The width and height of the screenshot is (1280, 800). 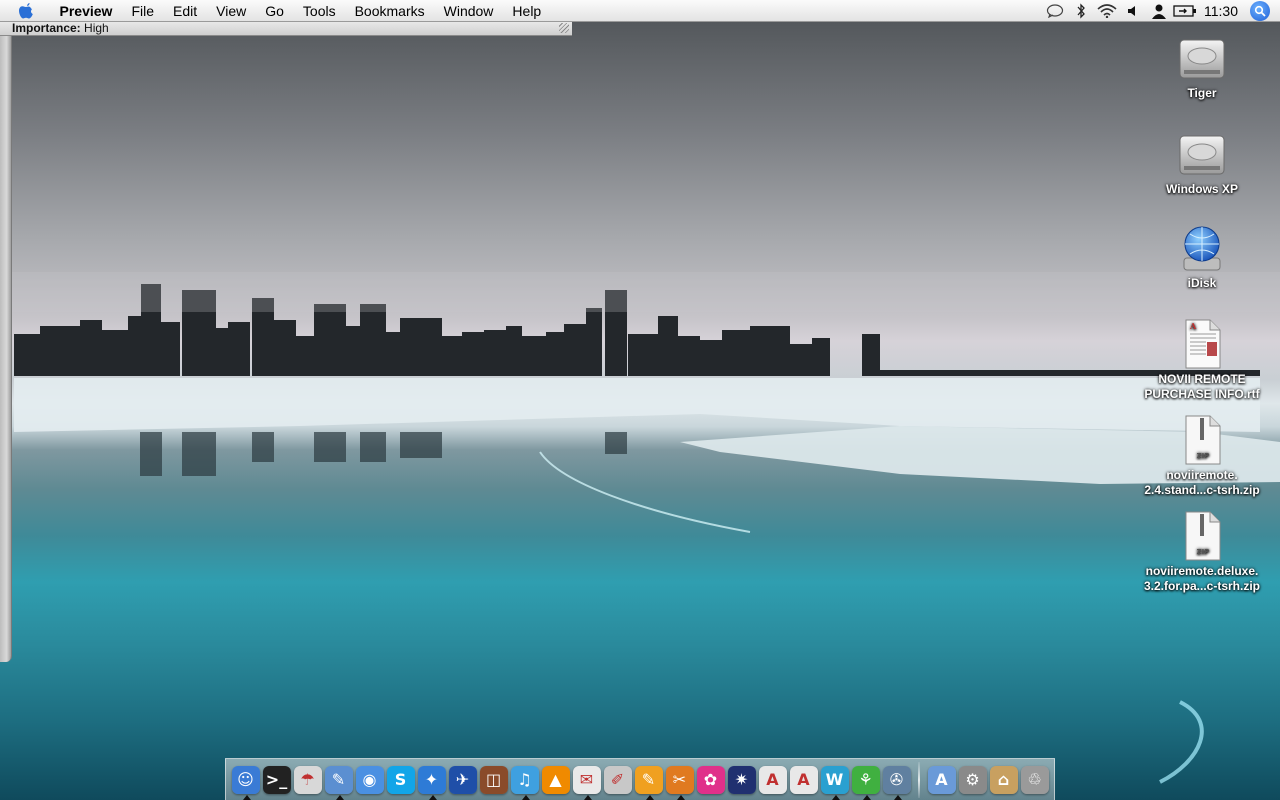 What do you see at coordinates (1107, 11) in the screenshot?
I see `wifi-icon` at bounding box center [1107, 11].